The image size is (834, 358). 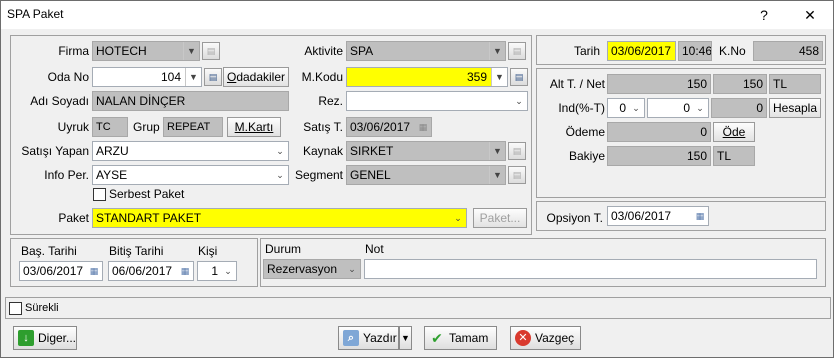 What do you see at coordinates (734, 132) in the screenshot?
I see `ode-button: Öde` at bounding box center [734, 132].